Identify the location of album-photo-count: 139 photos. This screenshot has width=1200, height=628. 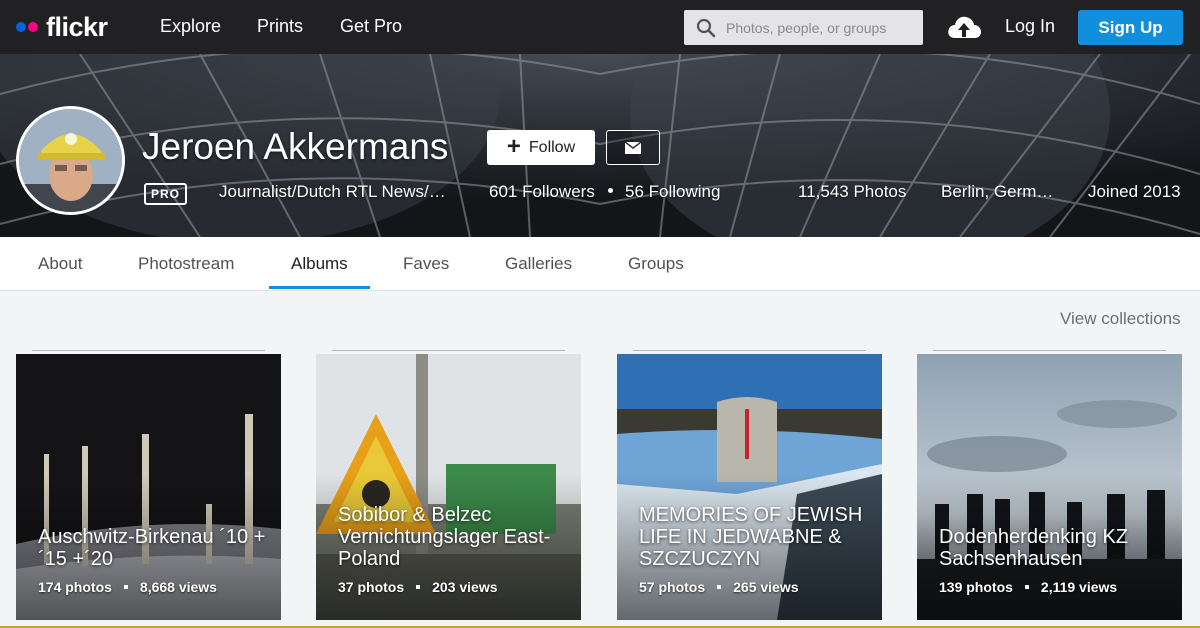
(976, 587).